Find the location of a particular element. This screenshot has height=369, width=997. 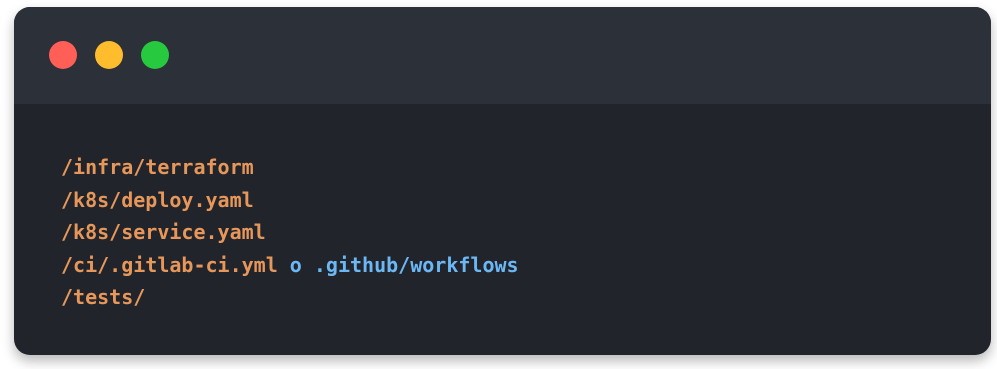

code-line: /k8s/service.yaml is located at coordinates (290, 232).